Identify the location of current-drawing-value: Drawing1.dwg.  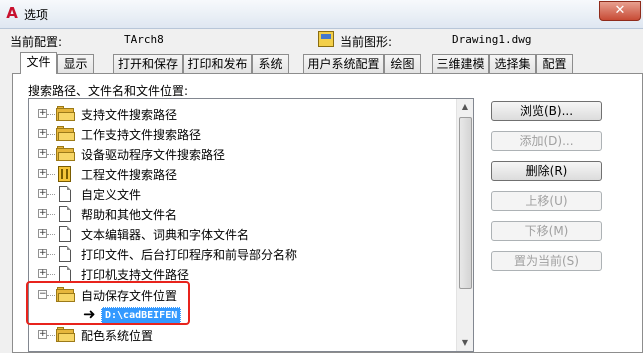
(492, 39).